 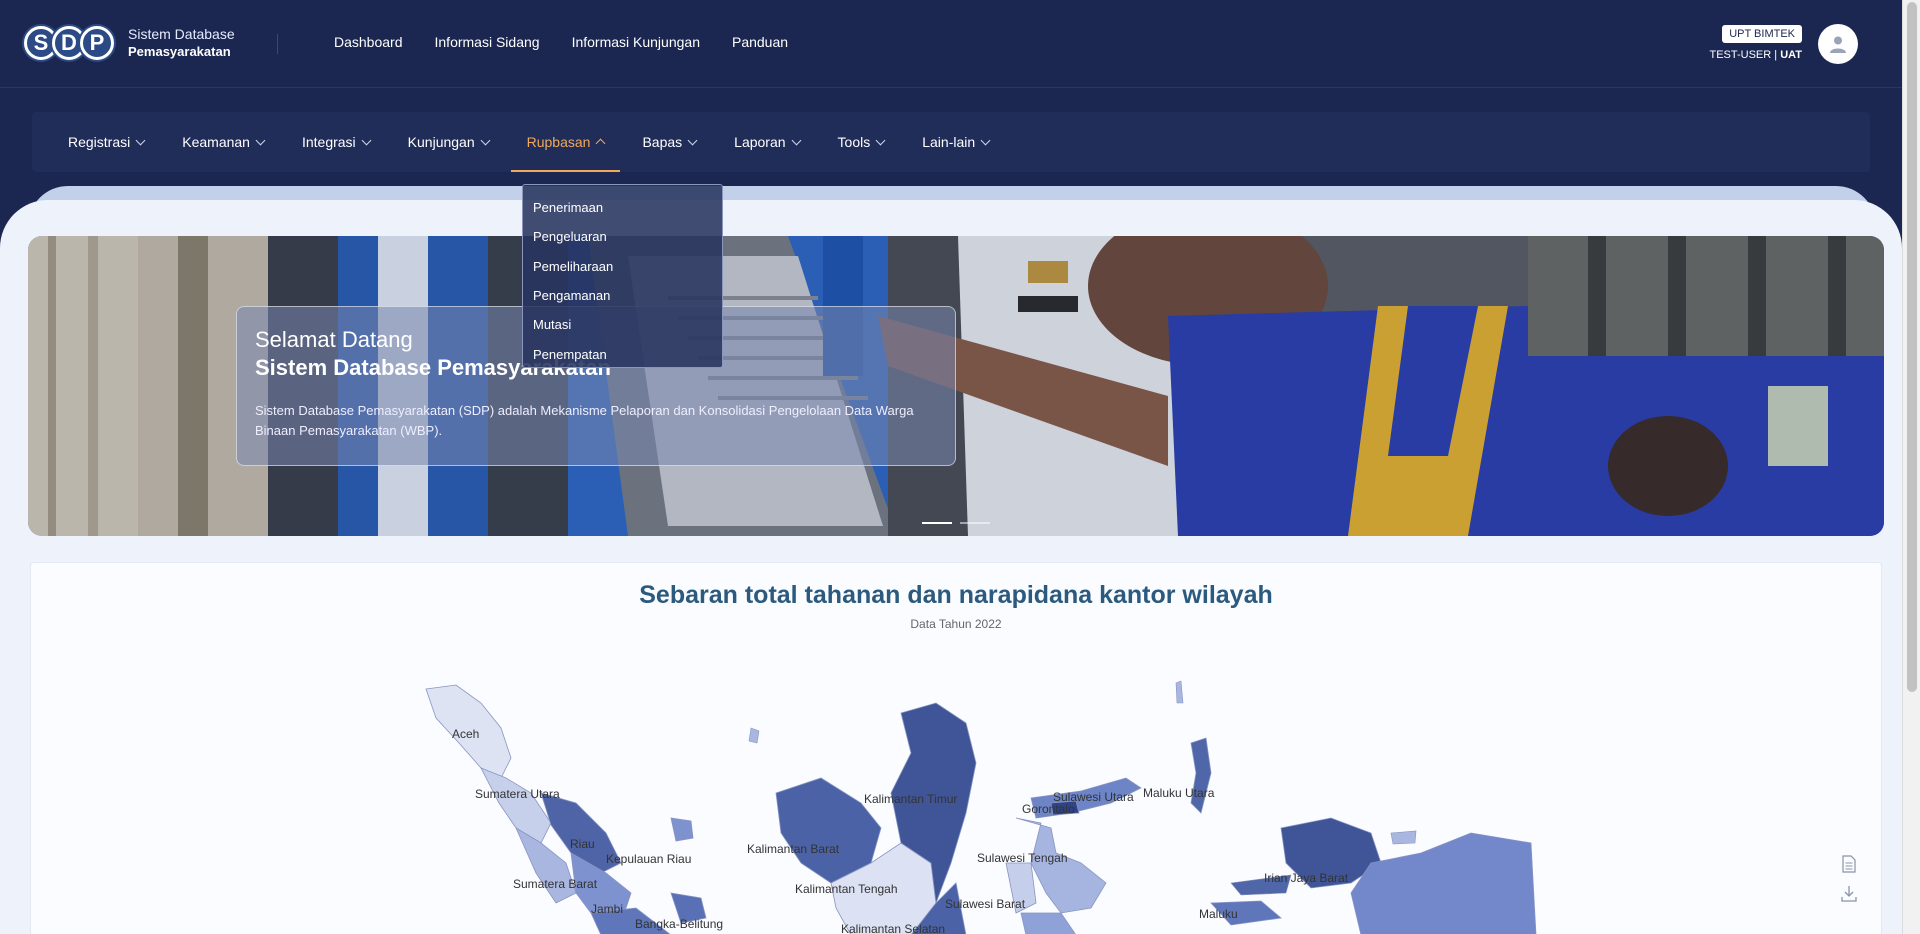 What do you see at coordinates (1218, 914) in the screenshot?
I see `label-maluku: Maluku` at bounding box center [1218, 914].